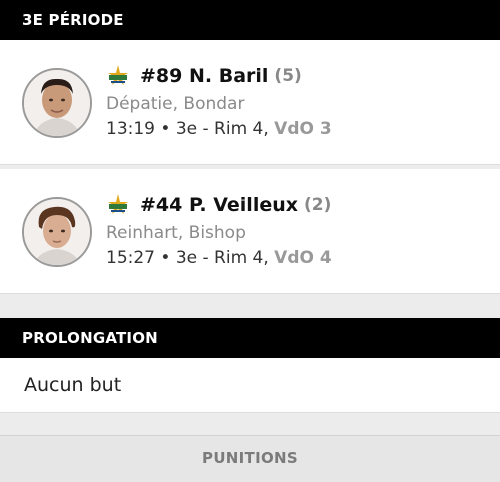  What do you see at coordinates (190, 258) in the screenshot?
I see `goal-time: 15:27 • 3e - Rim 4,` at bounding box center [190, 258].